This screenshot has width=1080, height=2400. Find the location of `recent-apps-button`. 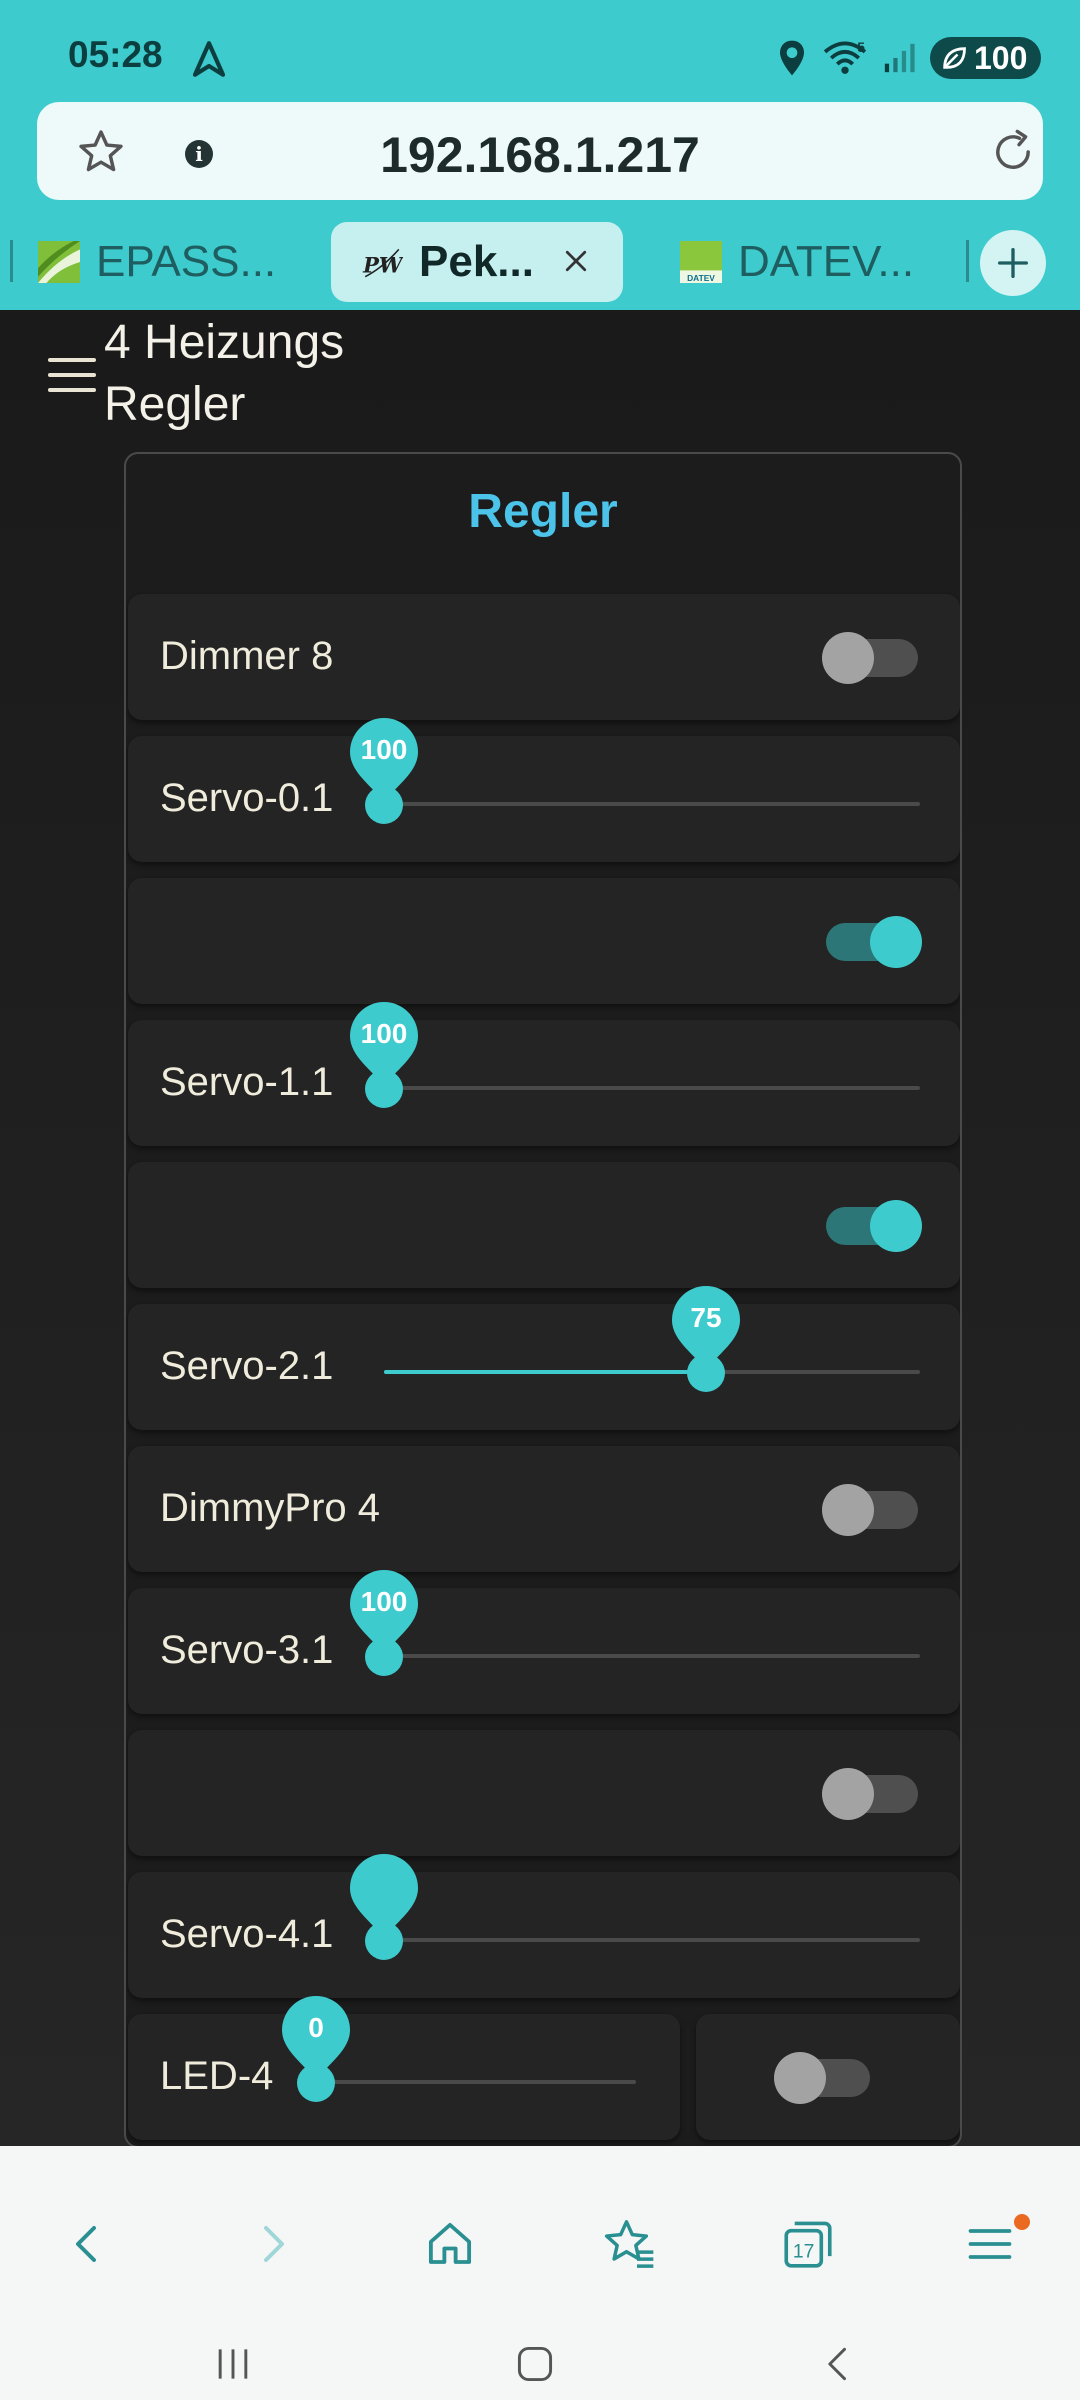

recent-apps-button is located at coordinates (233, 2364).